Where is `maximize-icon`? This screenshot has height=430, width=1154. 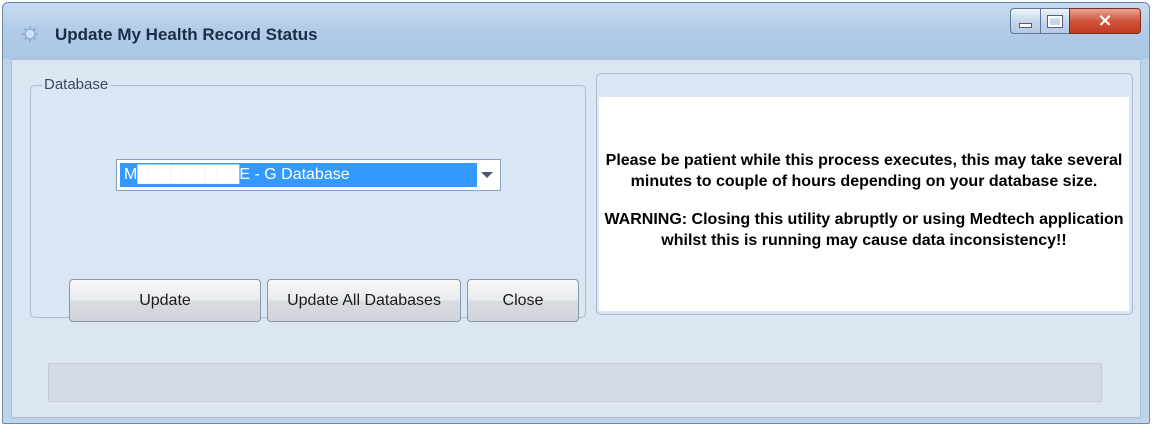 maximize-icon is located at coordinates (1055, 21).